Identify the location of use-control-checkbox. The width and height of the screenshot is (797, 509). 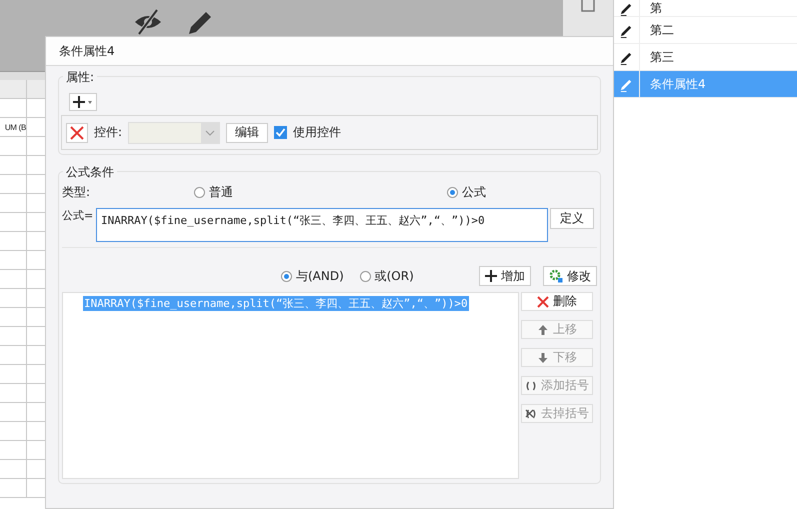
(281, 132).